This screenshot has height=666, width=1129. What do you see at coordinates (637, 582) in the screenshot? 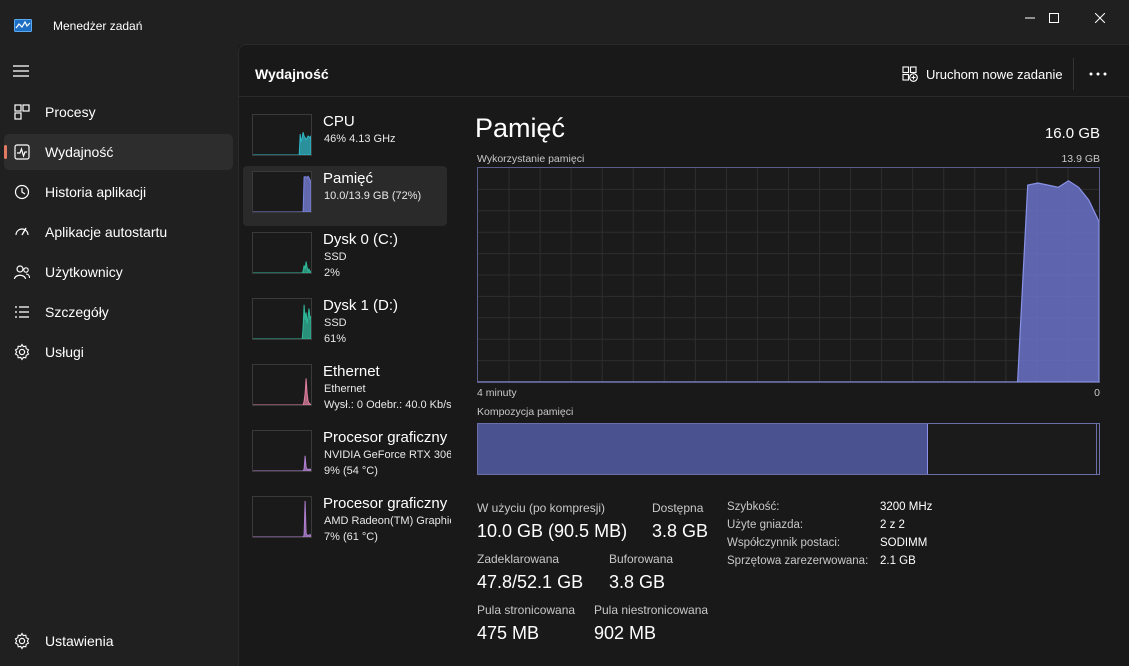
I see `cached-value: 3.8 GB` at bounding box center [637, 582].